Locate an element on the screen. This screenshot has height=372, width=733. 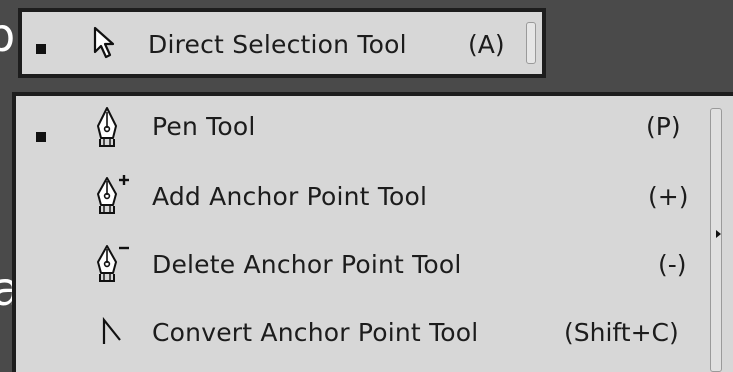
delete-anchor-point-icon is located at coordinates (115, 265).